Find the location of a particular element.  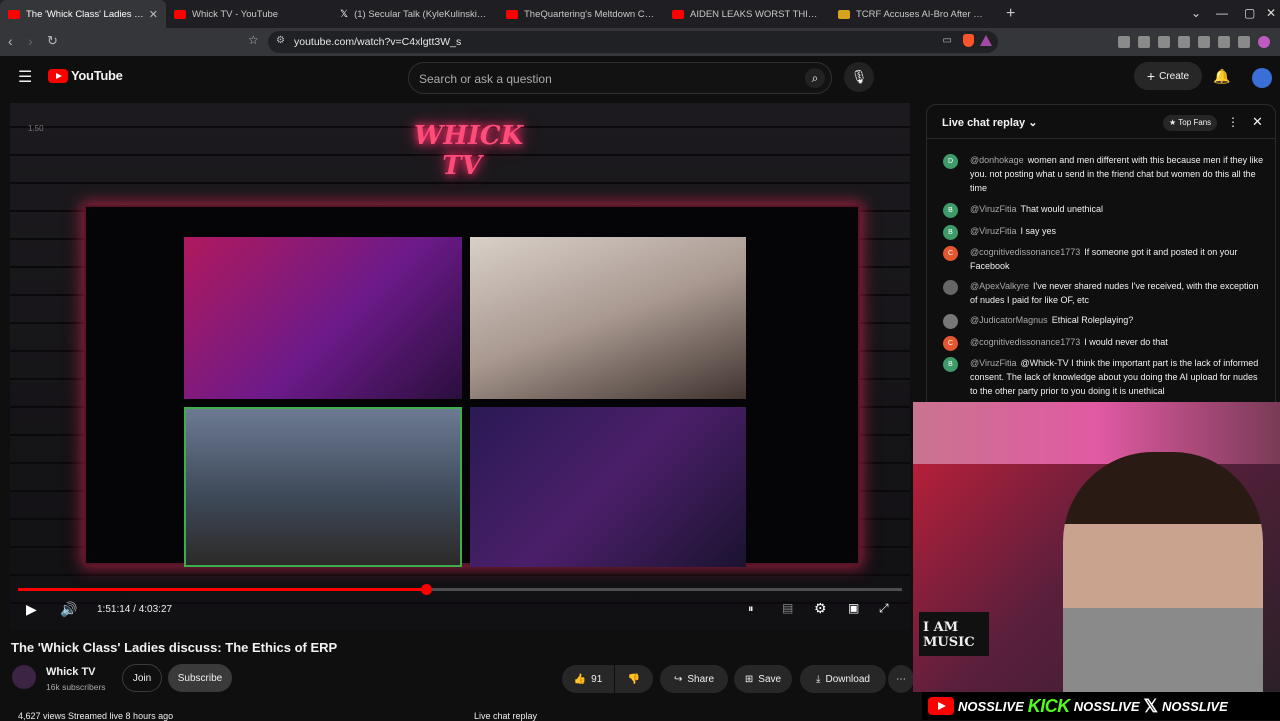

chat-more-icon: ⋮ is located at coordinates (1233, 122).